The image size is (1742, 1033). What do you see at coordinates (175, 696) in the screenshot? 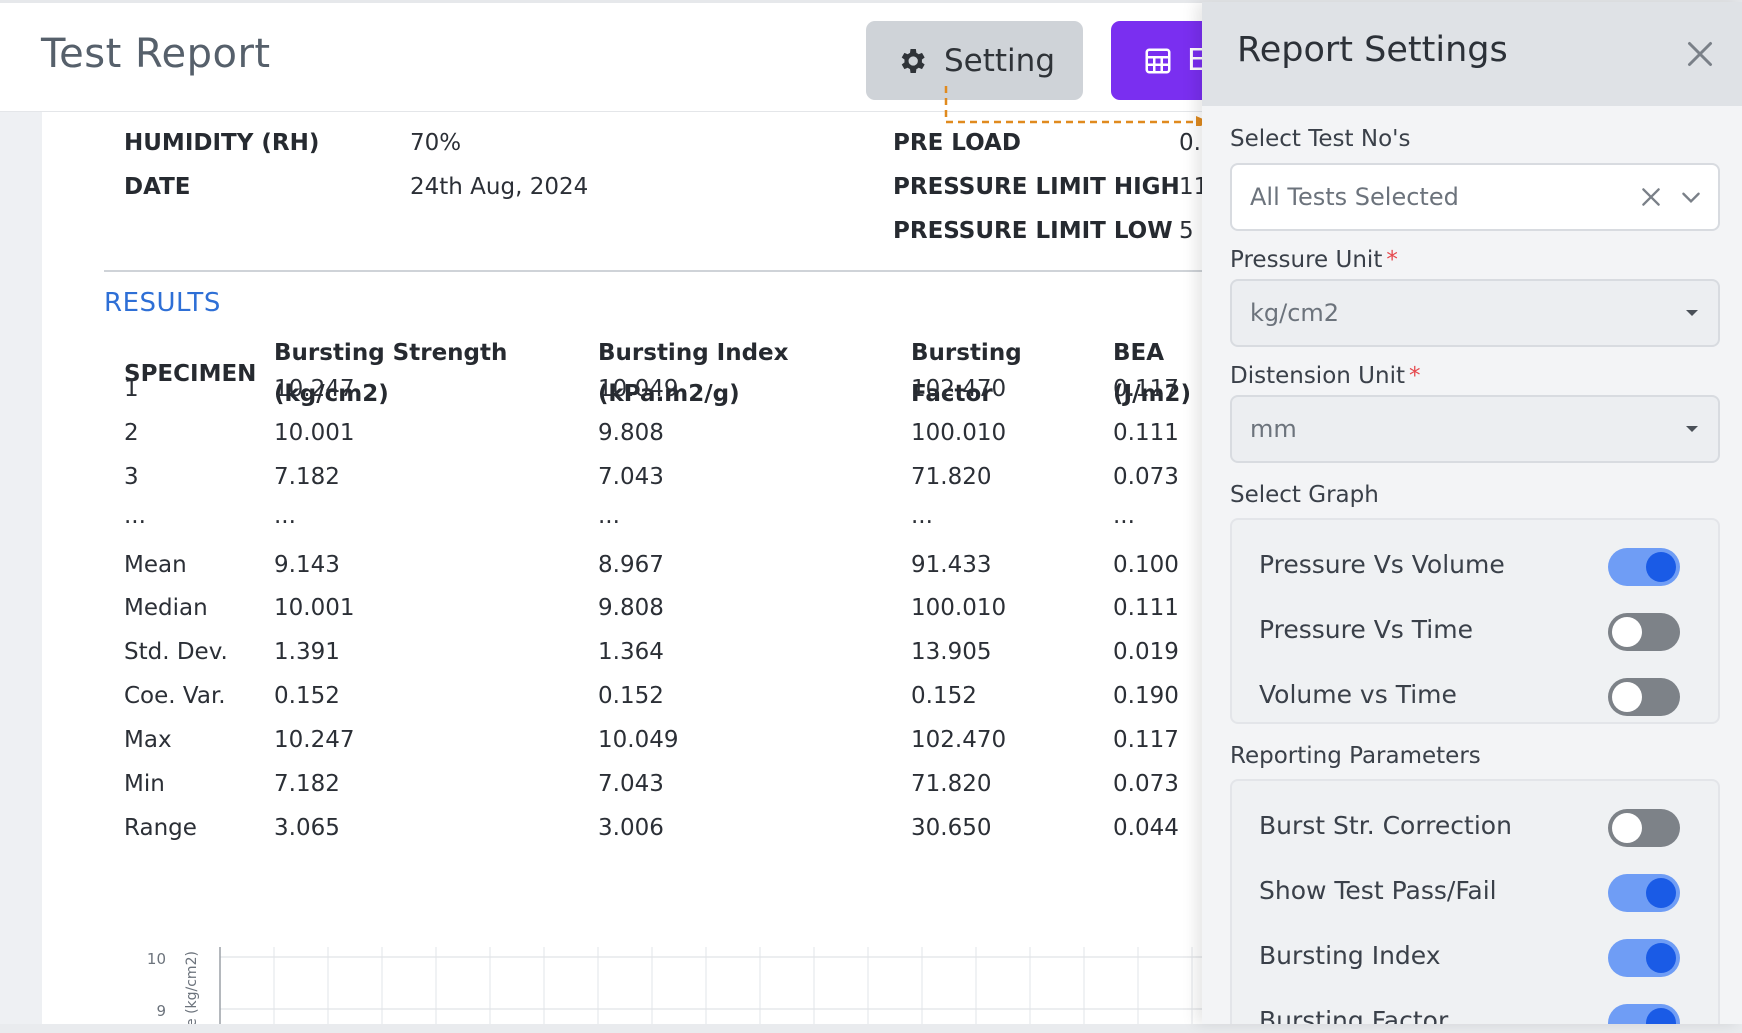
I see `cell-specimen: Coe. Var.` at bounding box center [175, 696].